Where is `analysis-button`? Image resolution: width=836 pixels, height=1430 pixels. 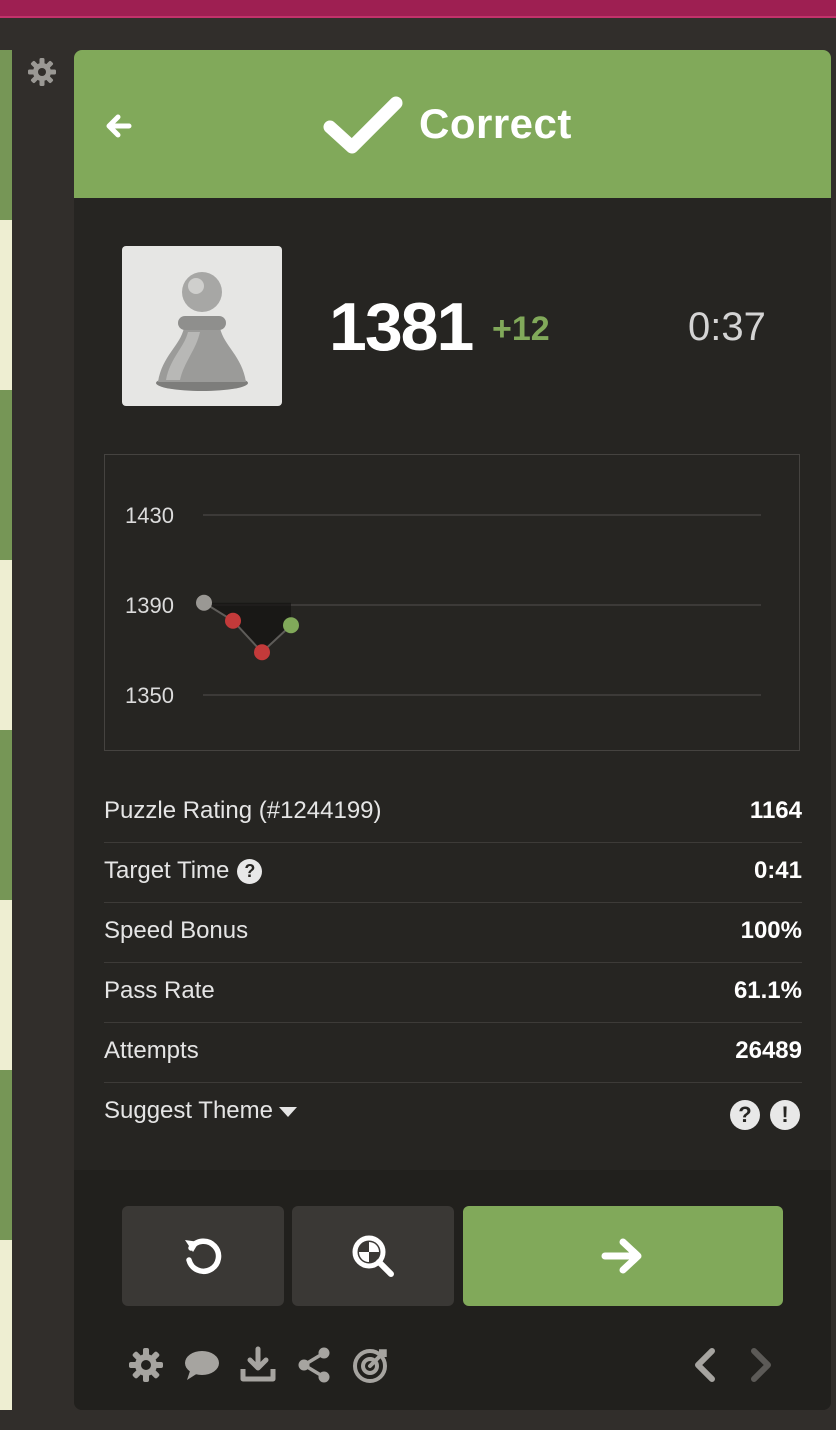
analysis-button is located at coordinates (373, 1256).